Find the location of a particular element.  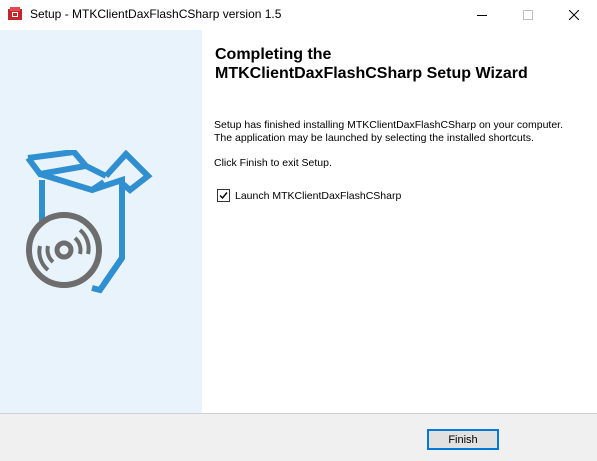

page-title-line2: MTKClientDaxFlashCSharp Setup Wizard is located at coordinates (371, 73).